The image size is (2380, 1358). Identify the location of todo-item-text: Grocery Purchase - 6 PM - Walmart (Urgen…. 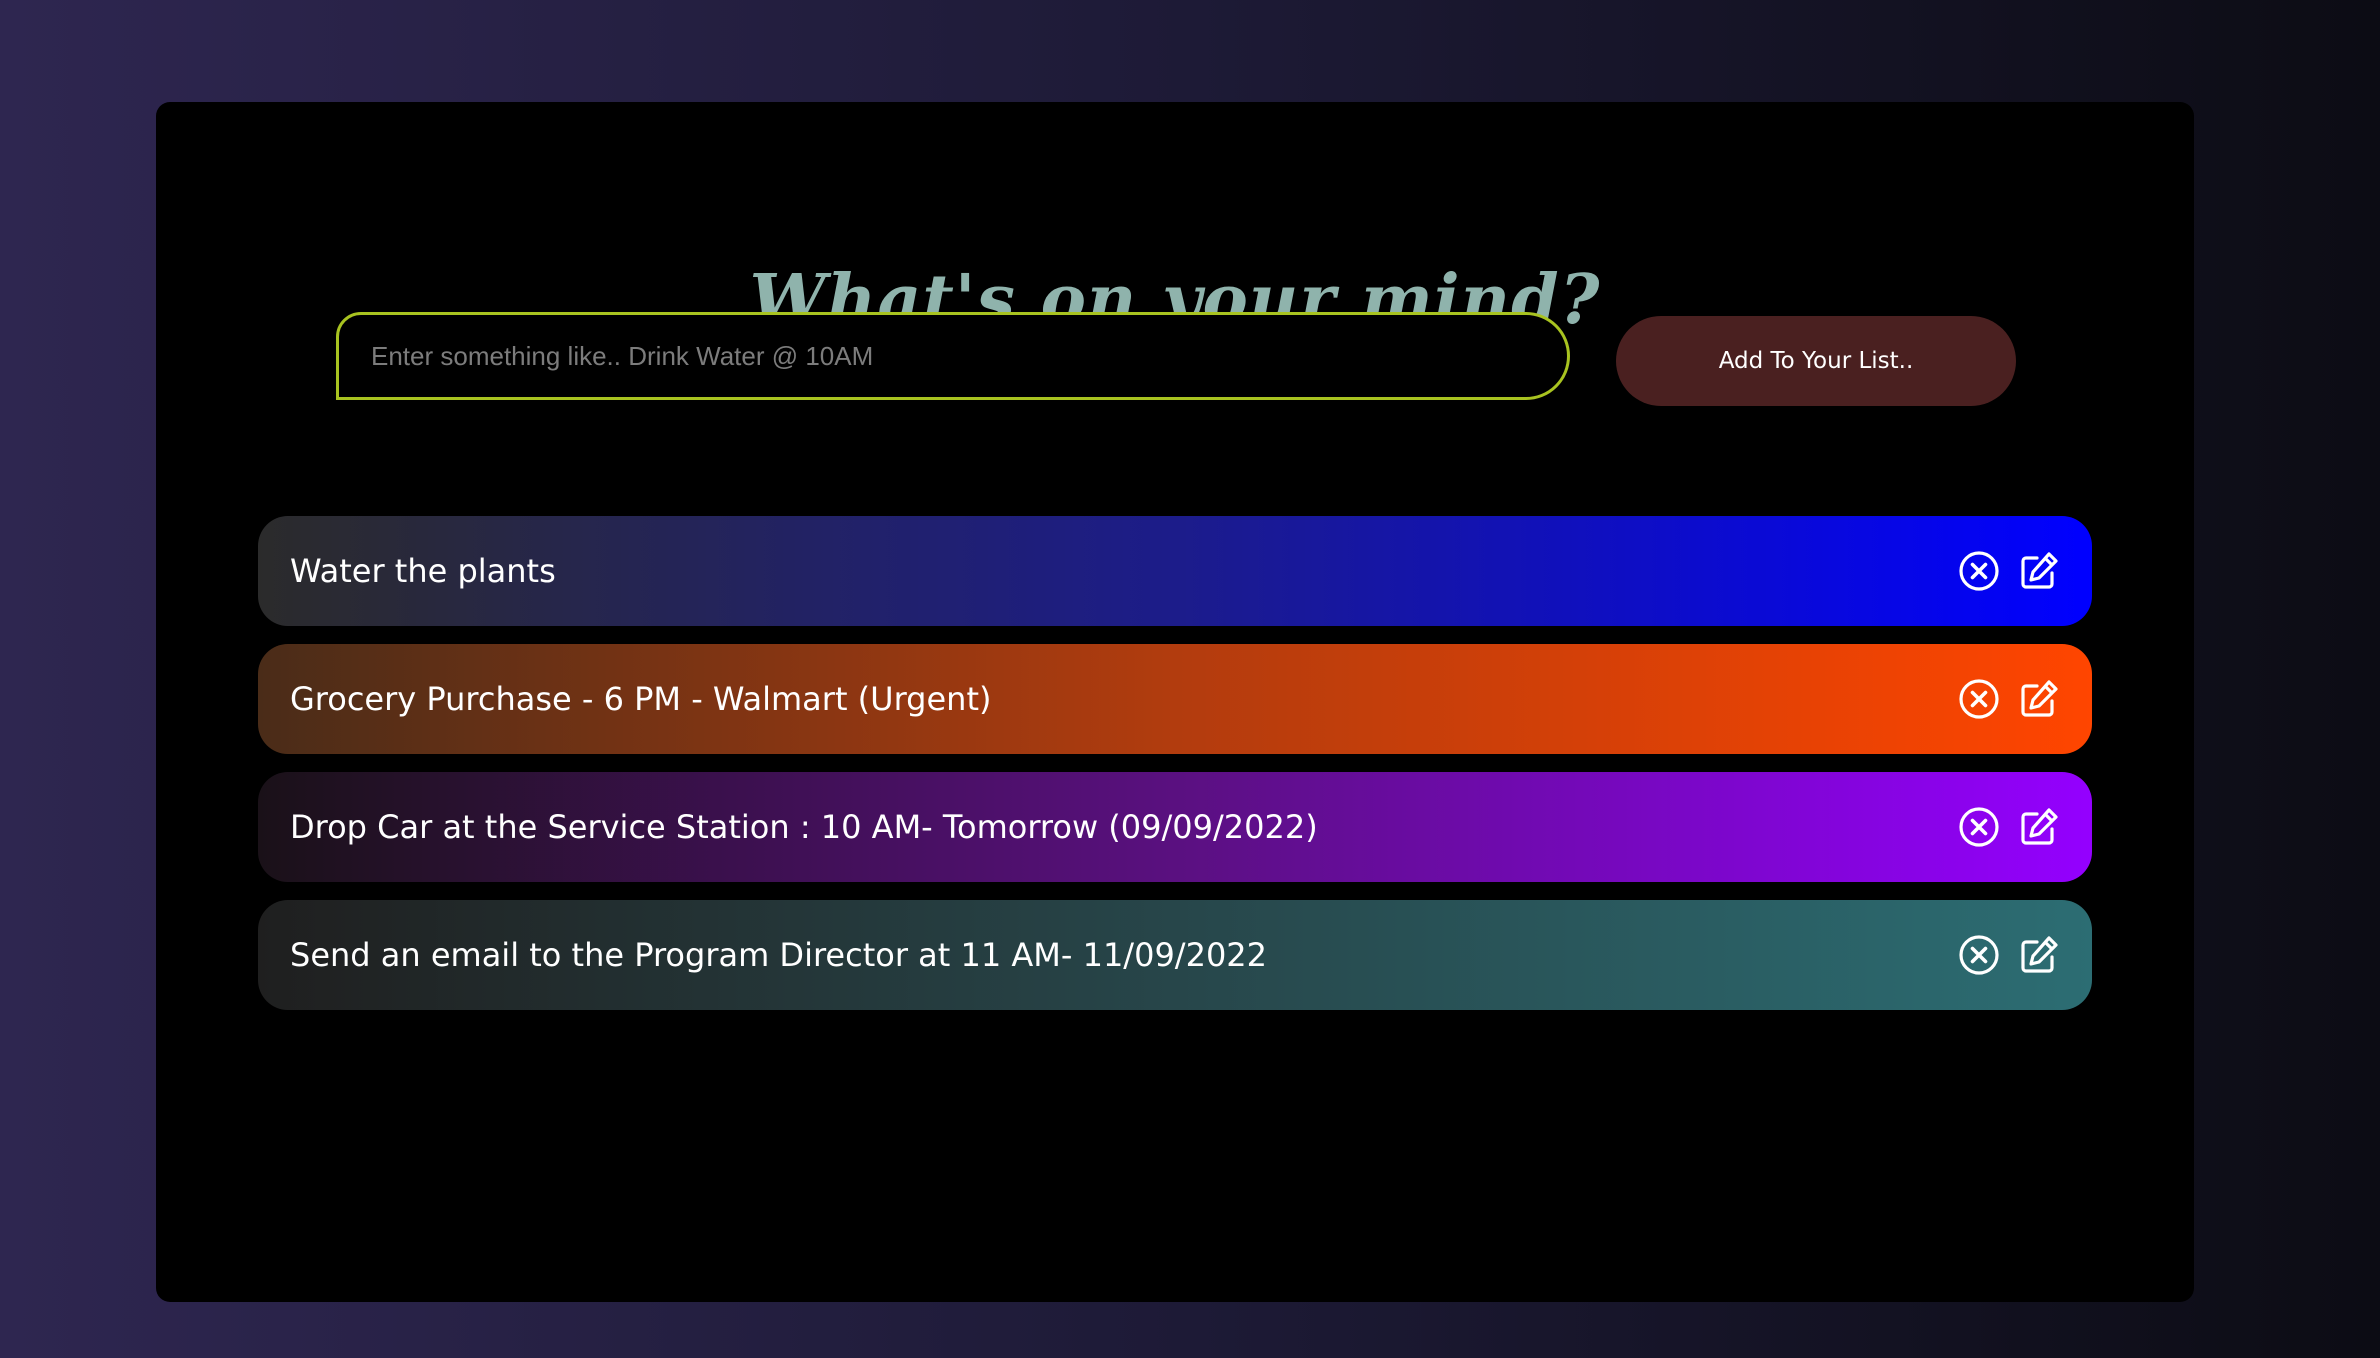
(641, 699).